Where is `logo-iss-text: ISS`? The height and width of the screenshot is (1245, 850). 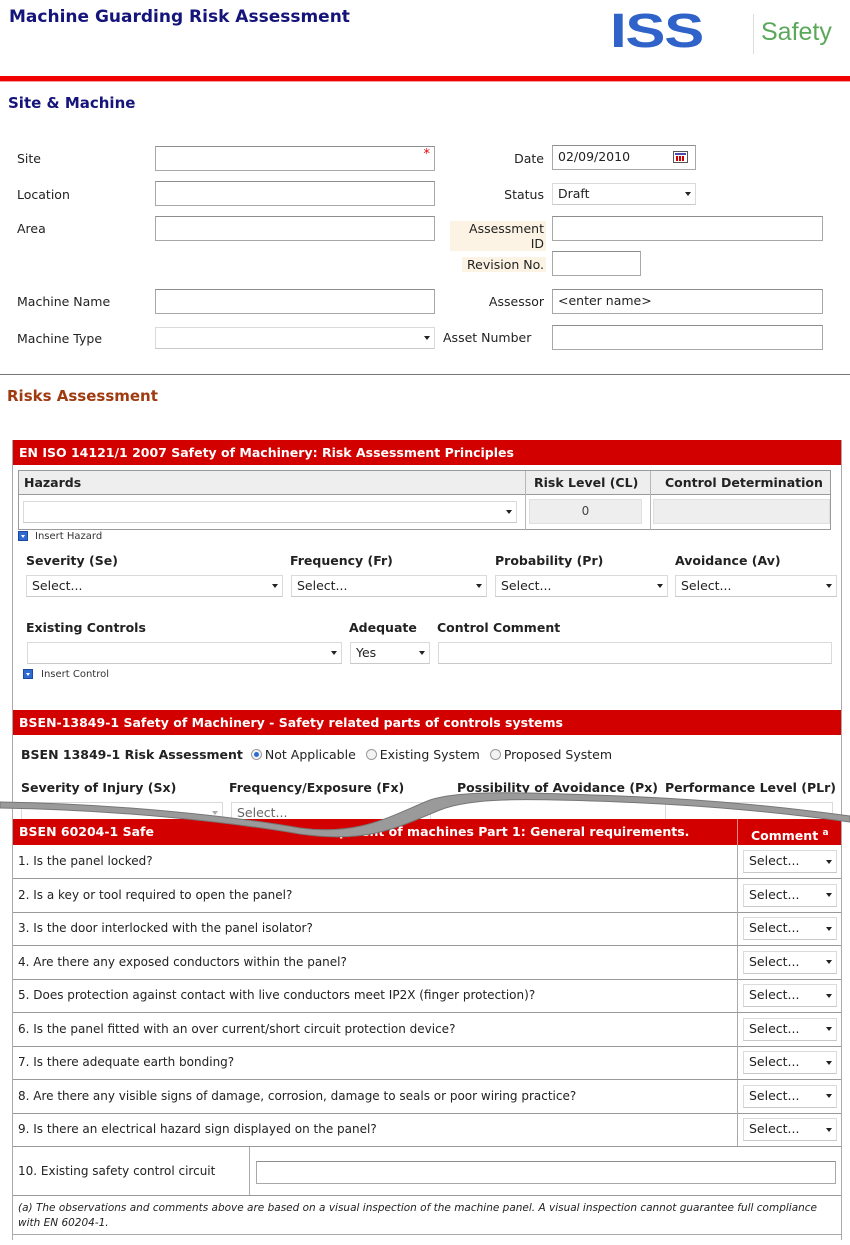 logo-iss-text: ISS is located at coordinates (657, 31).